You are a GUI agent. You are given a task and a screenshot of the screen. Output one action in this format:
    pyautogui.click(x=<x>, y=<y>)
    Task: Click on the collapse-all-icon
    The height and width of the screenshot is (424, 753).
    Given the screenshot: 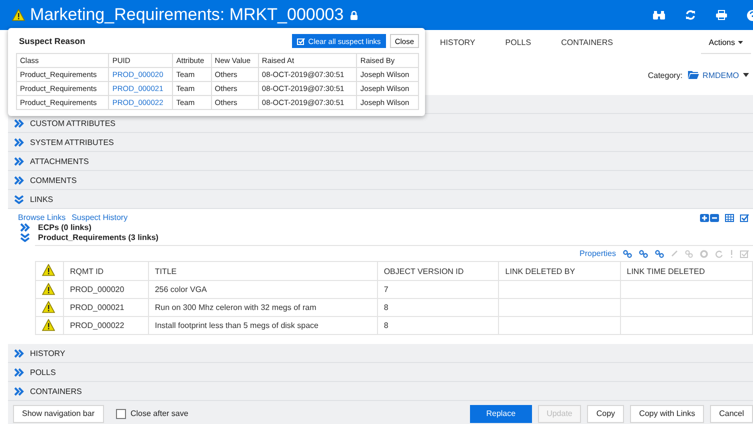 What is the action you would take?
    pyautogui.click(x=714, y=218)
    